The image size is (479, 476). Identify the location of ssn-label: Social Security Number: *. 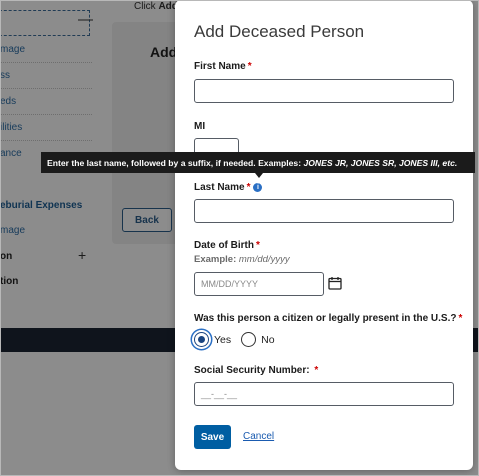
(256, 370).